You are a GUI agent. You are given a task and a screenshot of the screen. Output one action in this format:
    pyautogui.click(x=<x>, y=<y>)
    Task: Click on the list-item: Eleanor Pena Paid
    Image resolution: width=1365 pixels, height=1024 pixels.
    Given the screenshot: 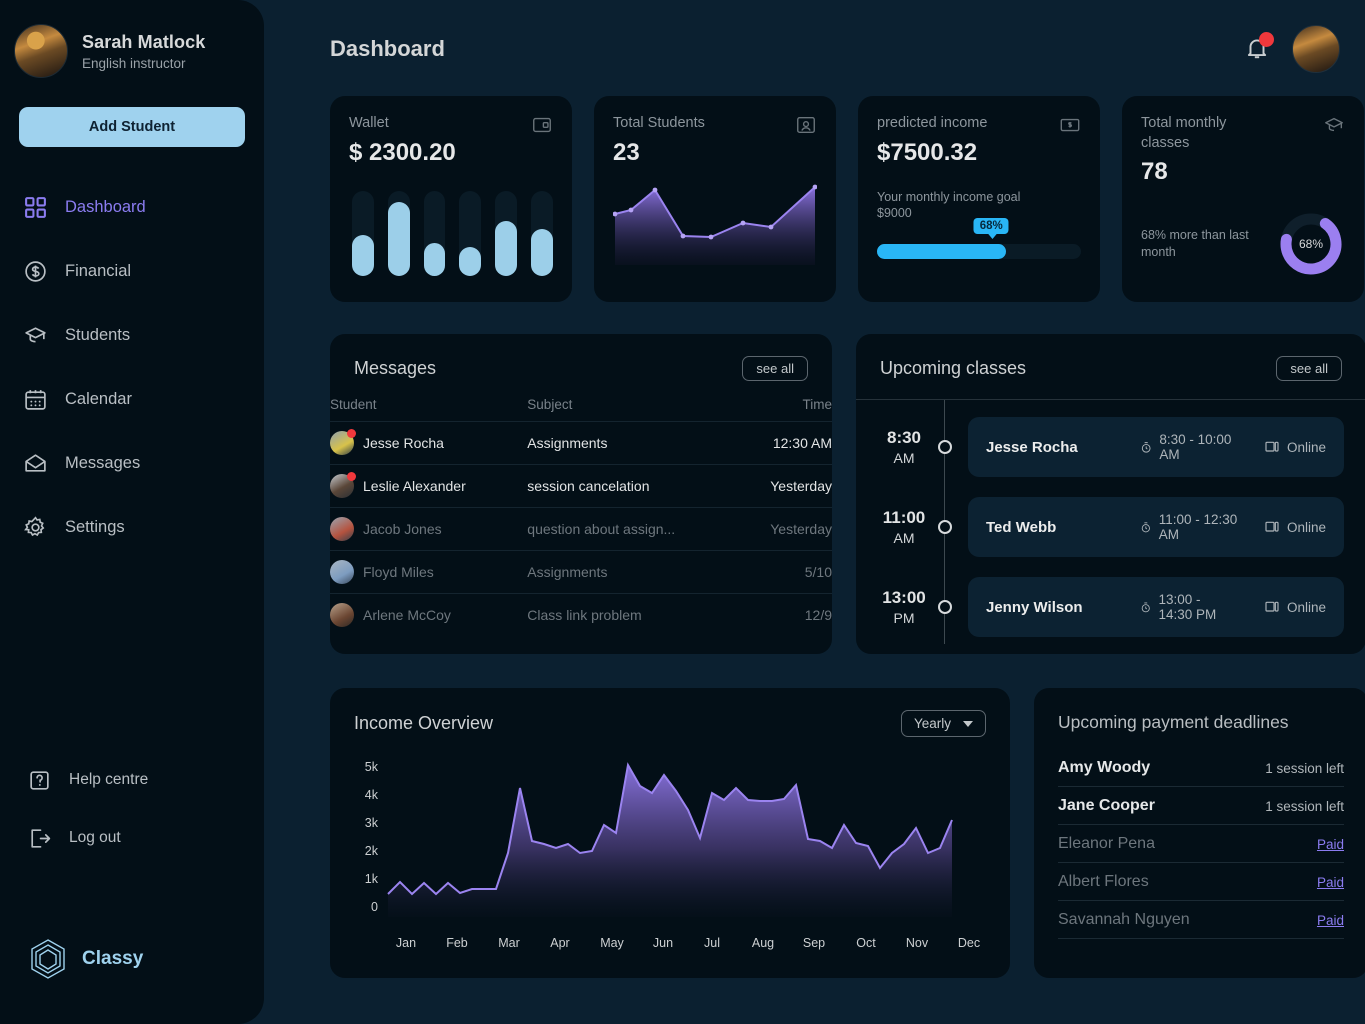 What is the action you would take?
    pyautogui.click(x=1201, y=844)
    